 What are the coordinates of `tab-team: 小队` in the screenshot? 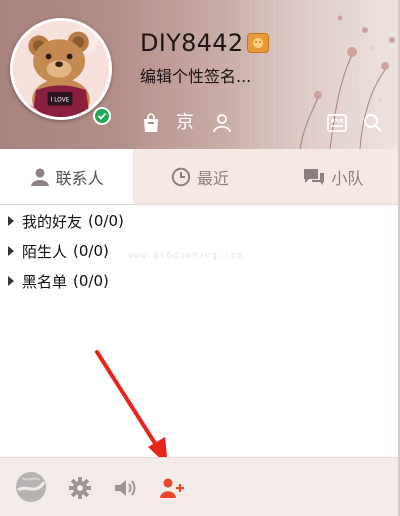 It's located at (333, 176).